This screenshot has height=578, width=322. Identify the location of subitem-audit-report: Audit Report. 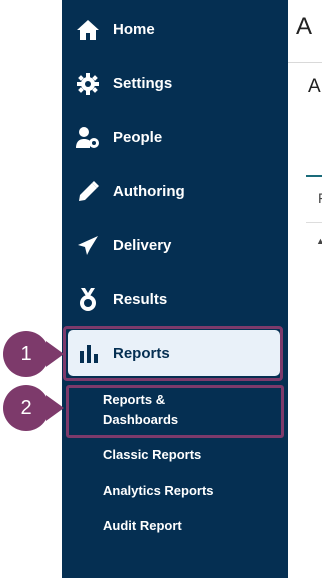
(142, 526).